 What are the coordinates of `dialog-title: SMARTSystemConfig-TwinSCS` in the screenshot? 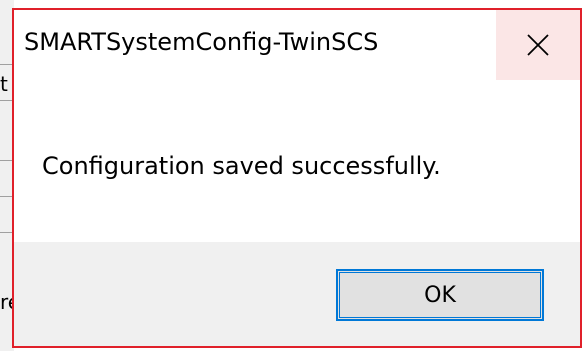 It's located at (201, 42).